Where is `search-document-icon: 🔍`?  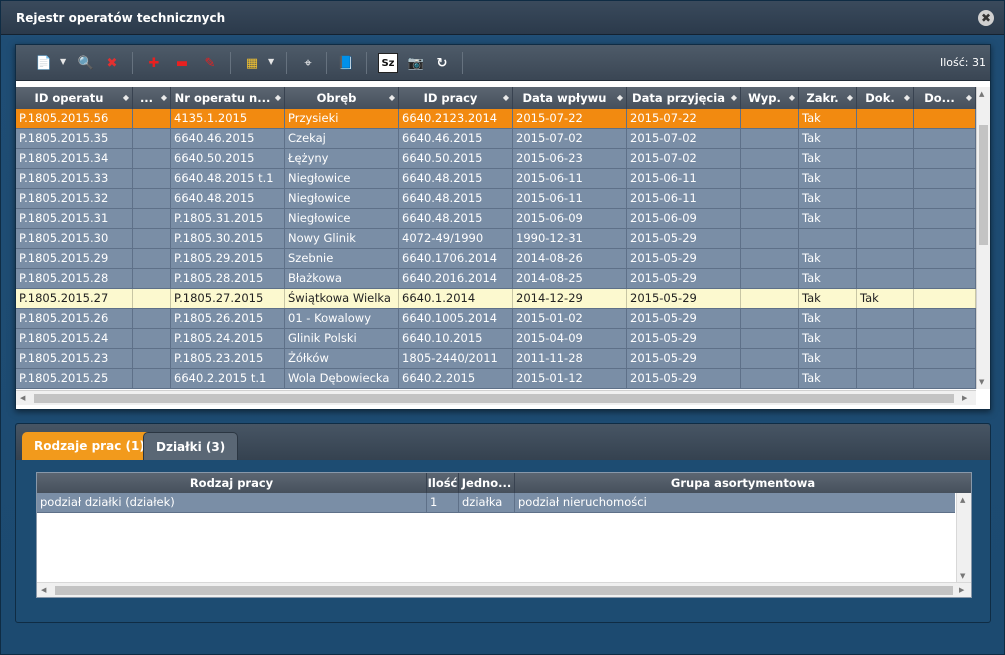 search-document-icon: 🔍 is located at coordinates (86, 63).